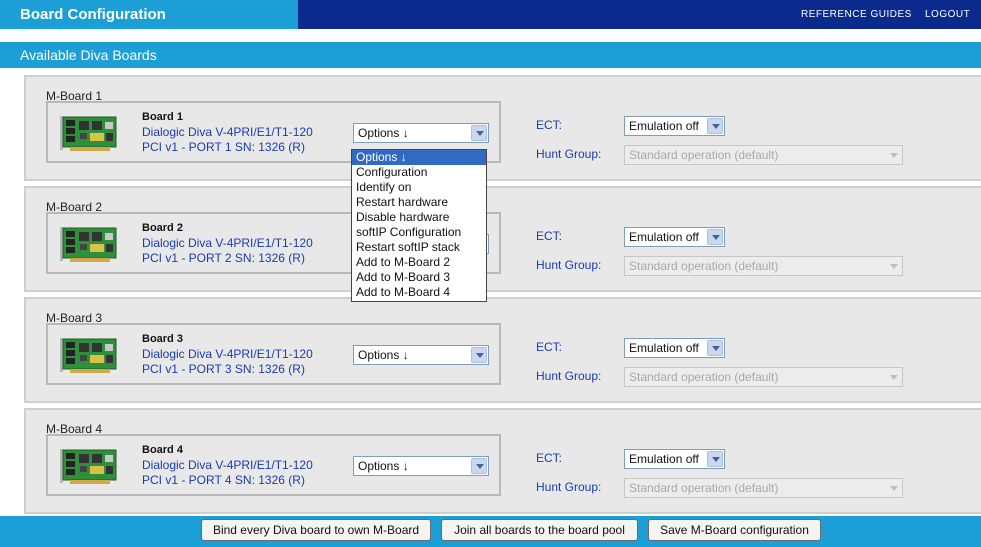 The width and height of the screenshot is (981, 547). Describe the element at coordinates (856, 14) in the screenshot. I see `reference-guides-link: REFERENCE GUIDES` at that location.